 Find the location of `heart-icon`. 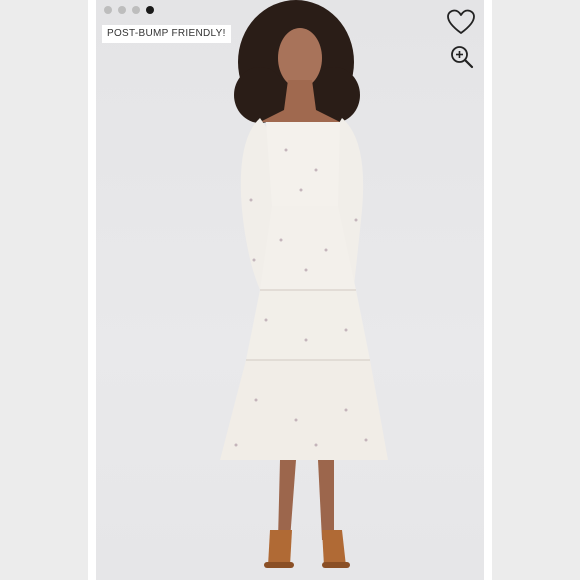

heart-icon is located at coordinates (461, 21).